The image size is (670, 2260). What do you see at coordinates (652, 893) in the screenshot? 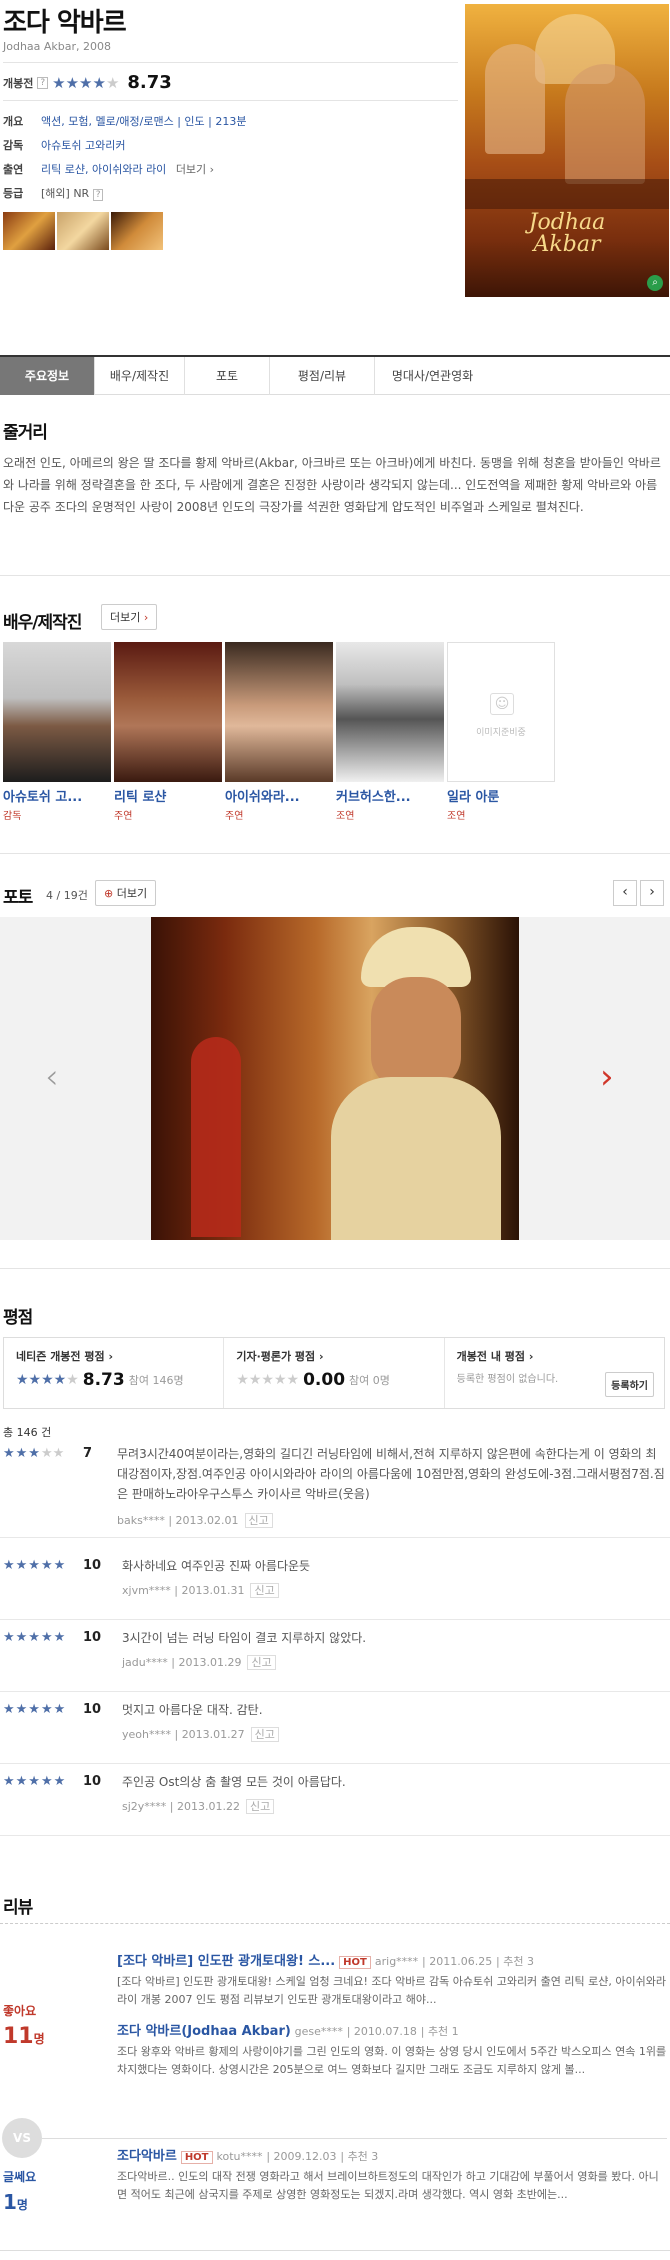
I see `photo-next-button: ›` at bounding box center [652, 893].